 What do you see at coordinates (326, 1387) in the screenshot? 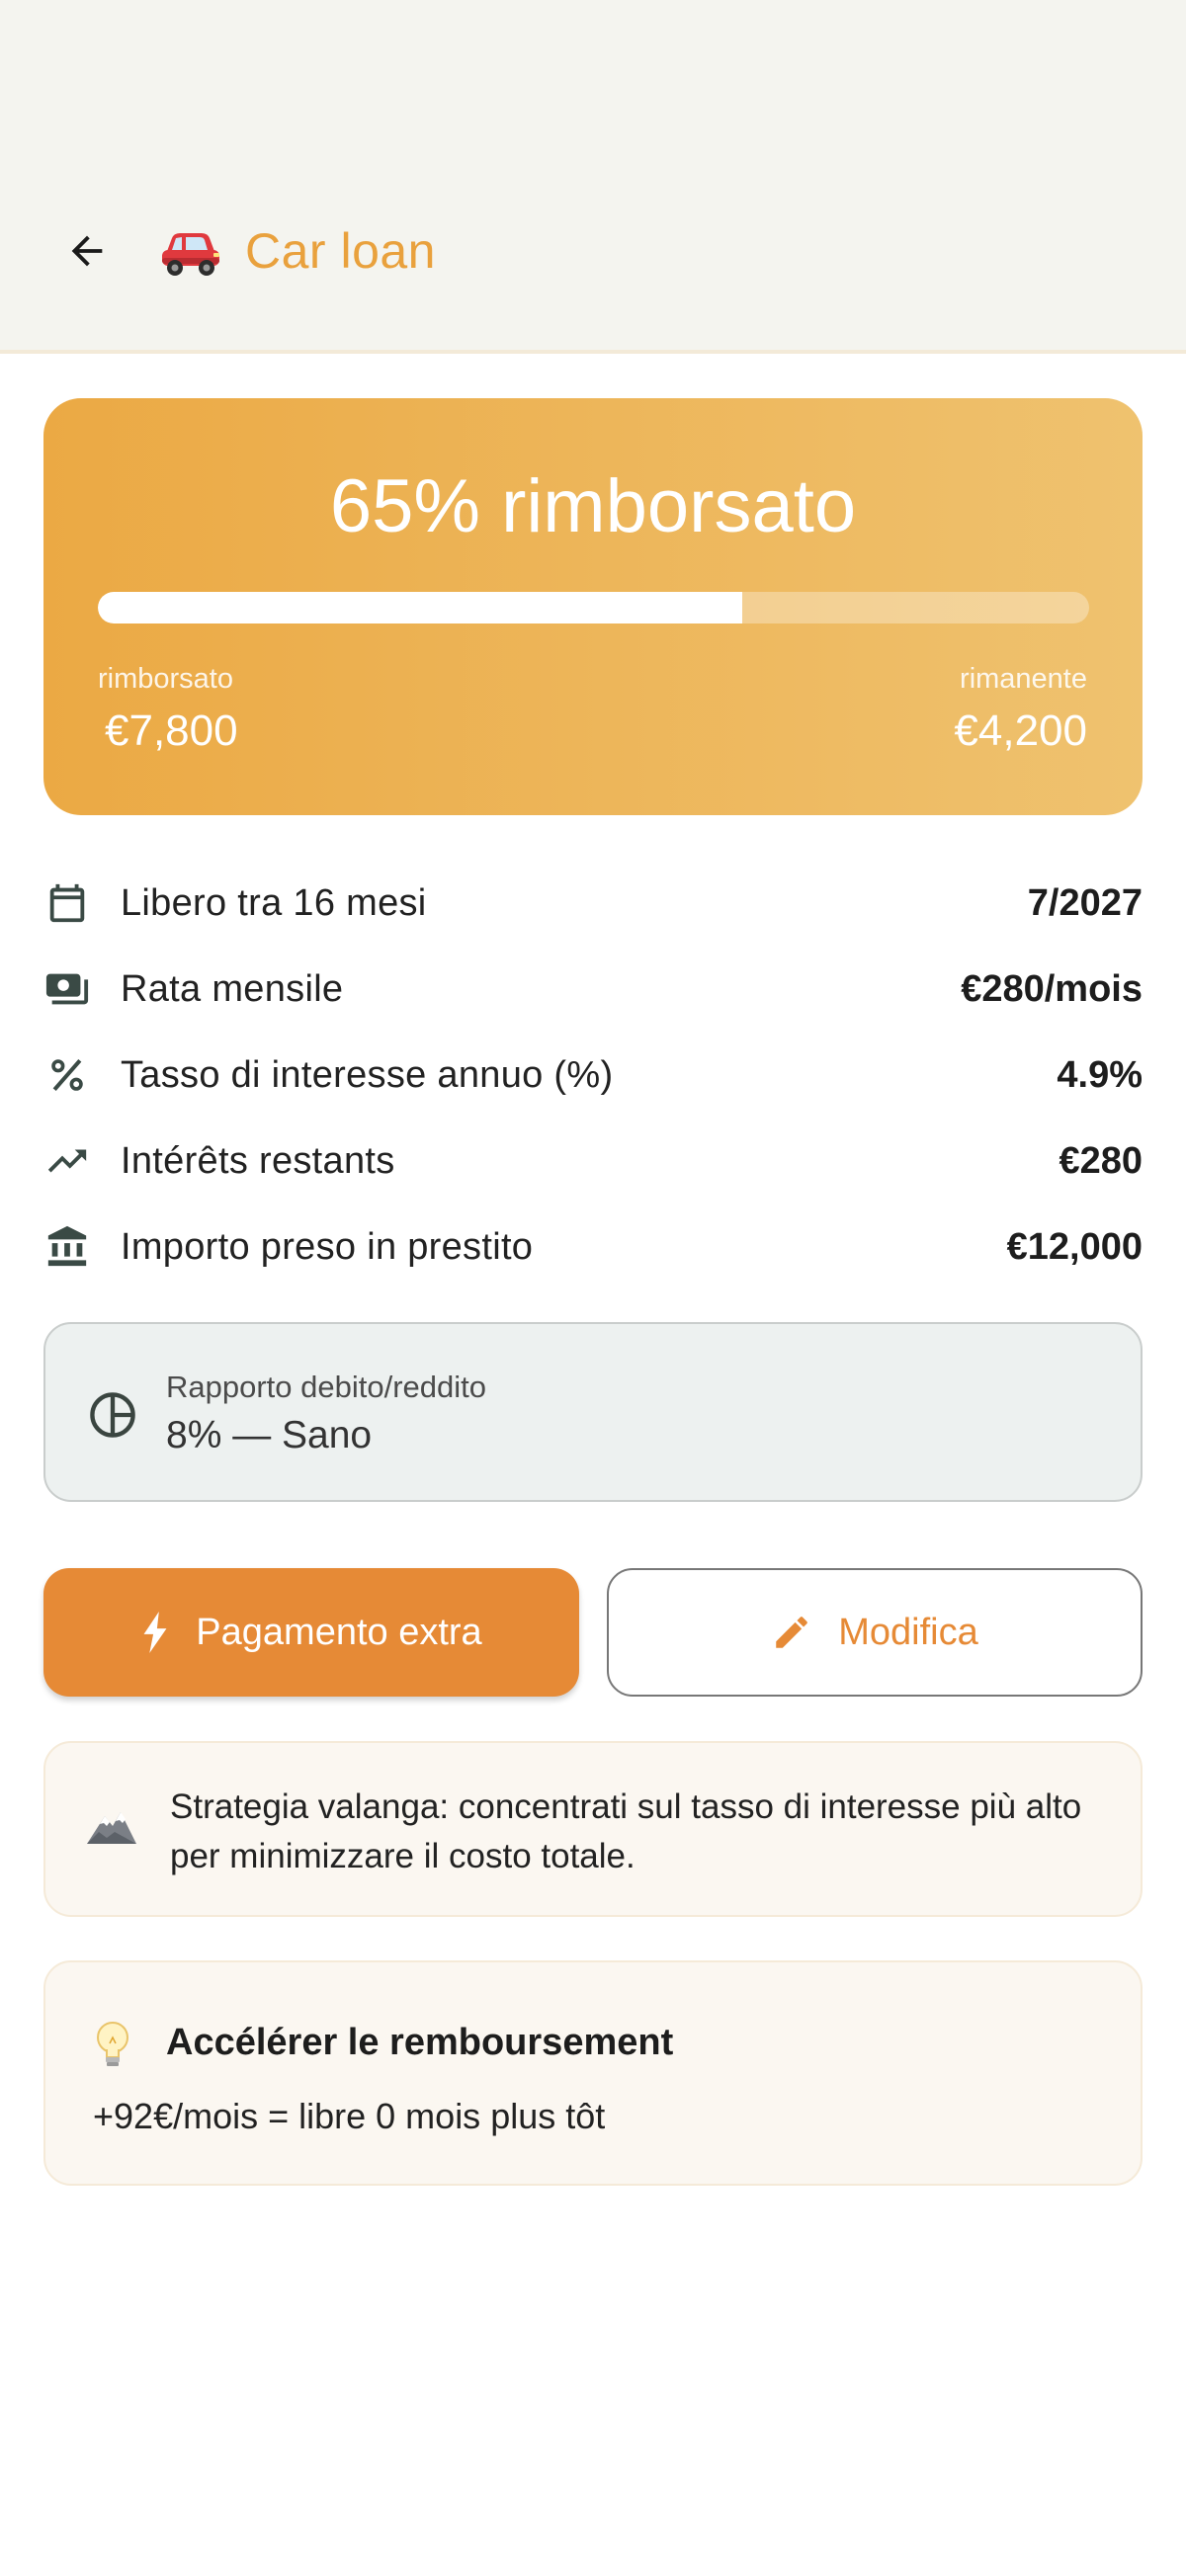
I see `ratio-label: Rapporto debito/reddito` at bounding box center [326, 1387].